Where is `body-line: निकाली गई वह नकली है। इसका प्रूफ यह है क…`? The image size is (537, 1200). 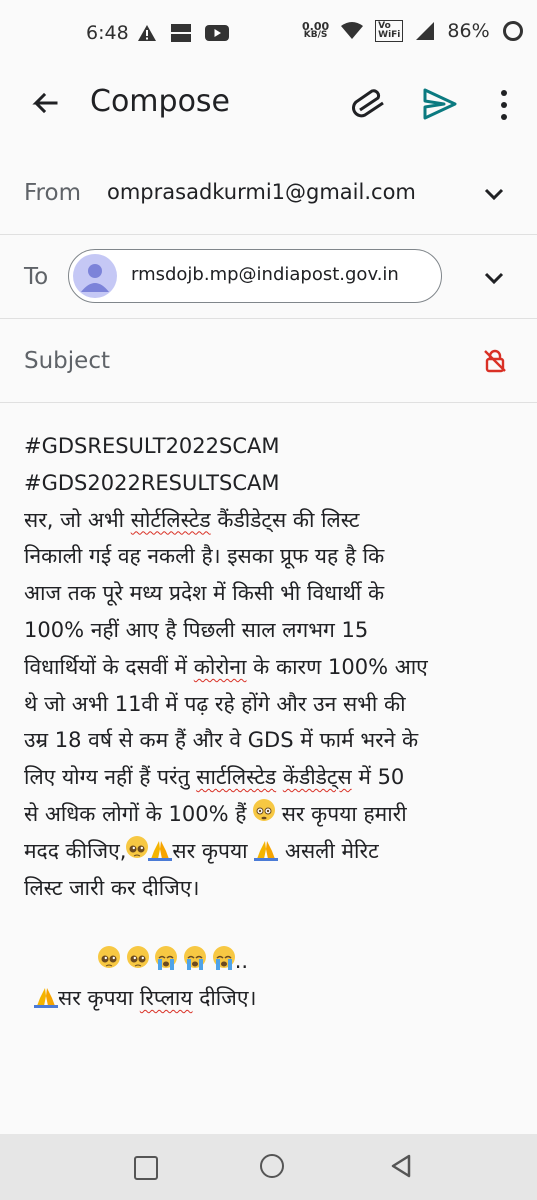 body-line: निकाली गई वह नकली है। इसका प्रूफ यह है क… is located at coordinates (204, 556).